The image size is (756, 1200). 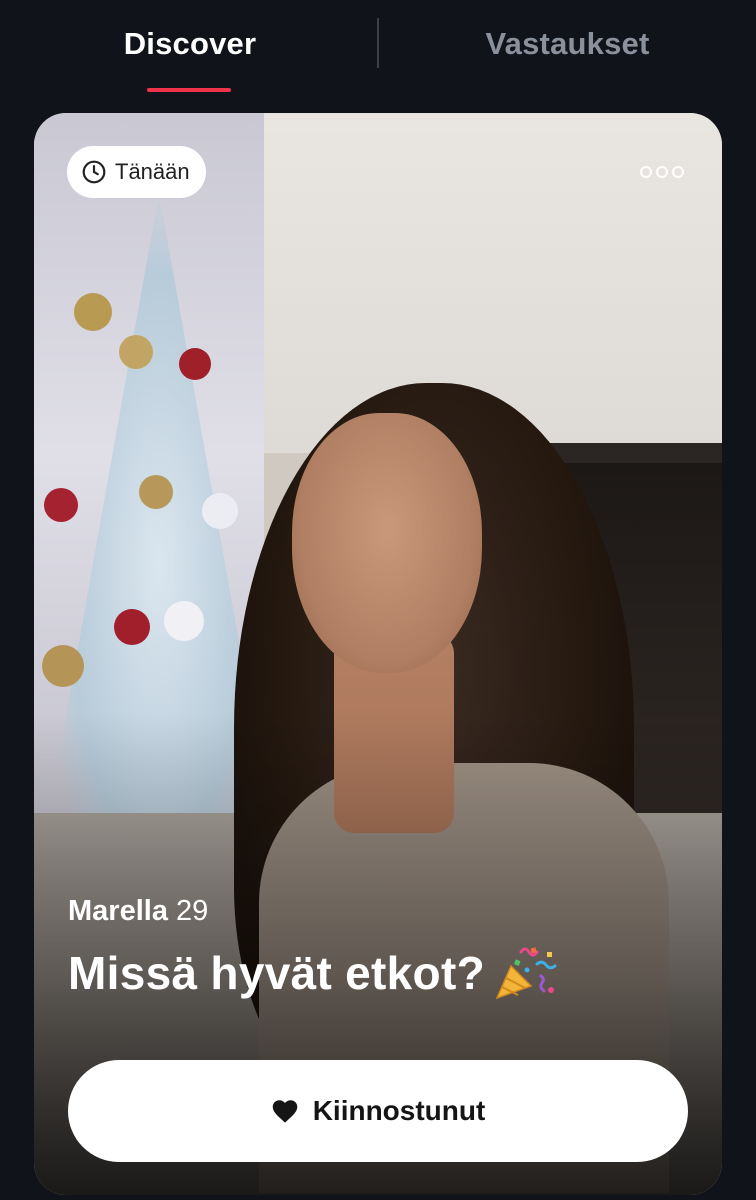 What do you see at coordinates (192, 911) in the screenshot?
I see `profile-age: 29` at bounding box center [192, 911].